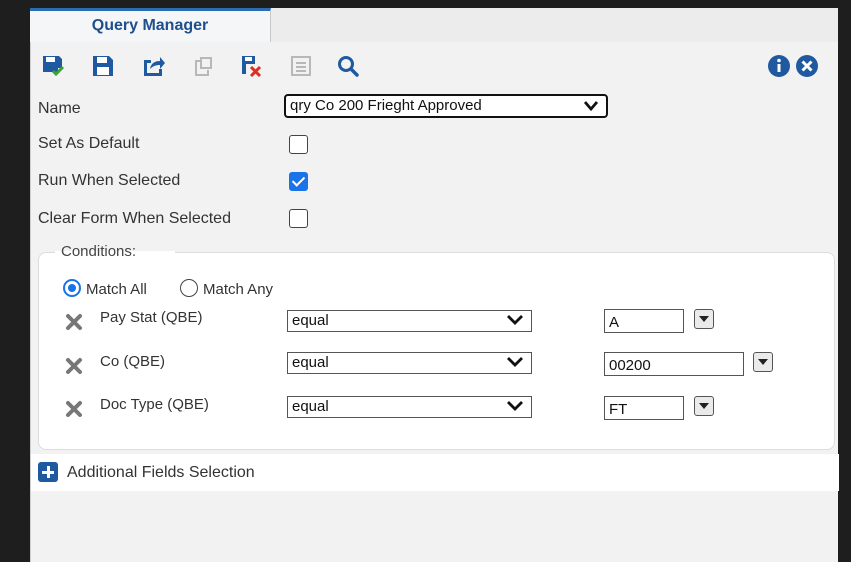  Describe the element at coordinates (298, 218) in the screenshot. I see `clear-form-checkbox` at that location.